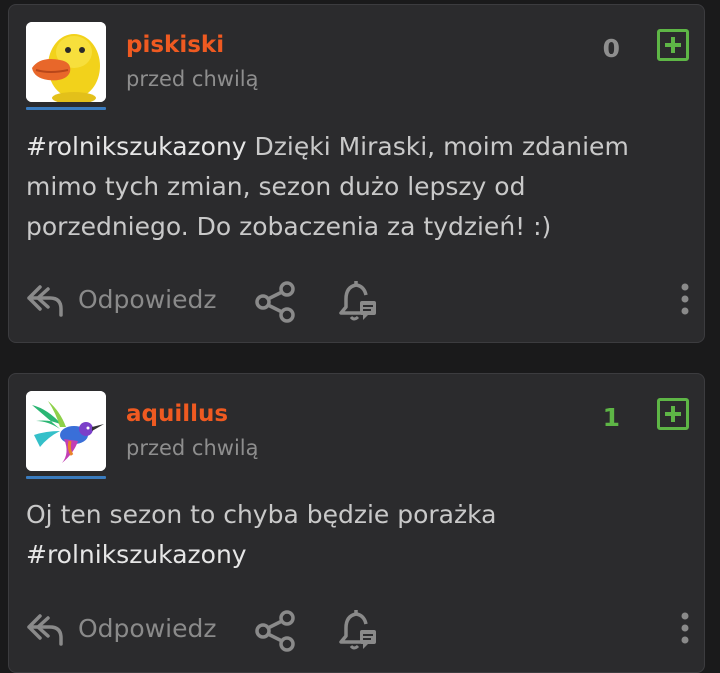 The width and height of the screenshot is (720, 673). I want to click on hummingbird-avatar-icon, so click(66, 431).